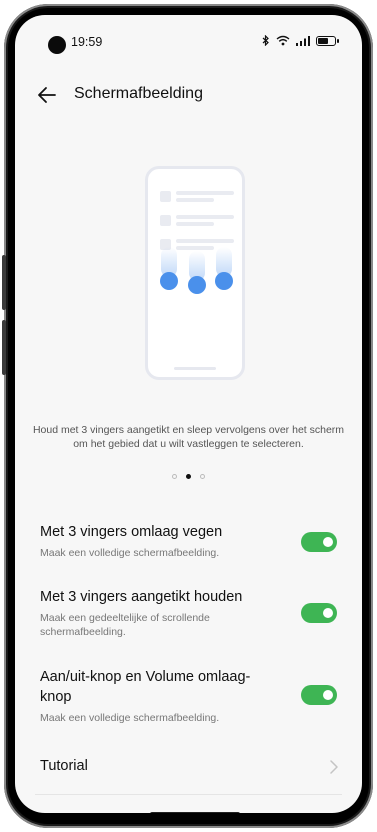 This screenshot has height=832, width=377. Describe the element at coordinates (319, 613) in the screenshot. I see `toggle-touch-hold` at that location.